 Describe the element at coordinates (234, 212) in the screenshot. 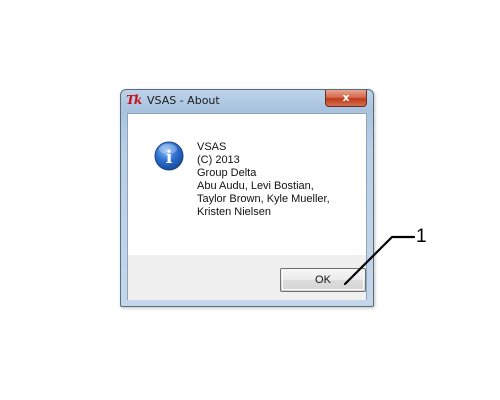

I see `message-line-authors-3: Kristen Nielsen` at that location.